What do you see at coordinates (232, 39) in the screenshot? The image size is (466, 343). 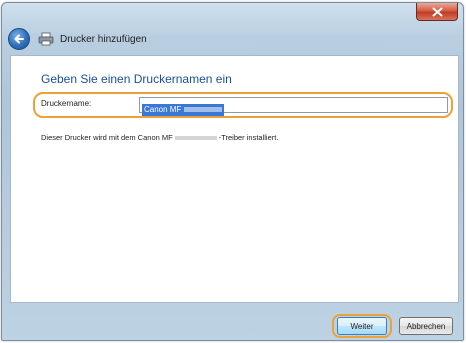 I see `wizard-header: Drucker hinzufügen` at bounding box center [232, 39].